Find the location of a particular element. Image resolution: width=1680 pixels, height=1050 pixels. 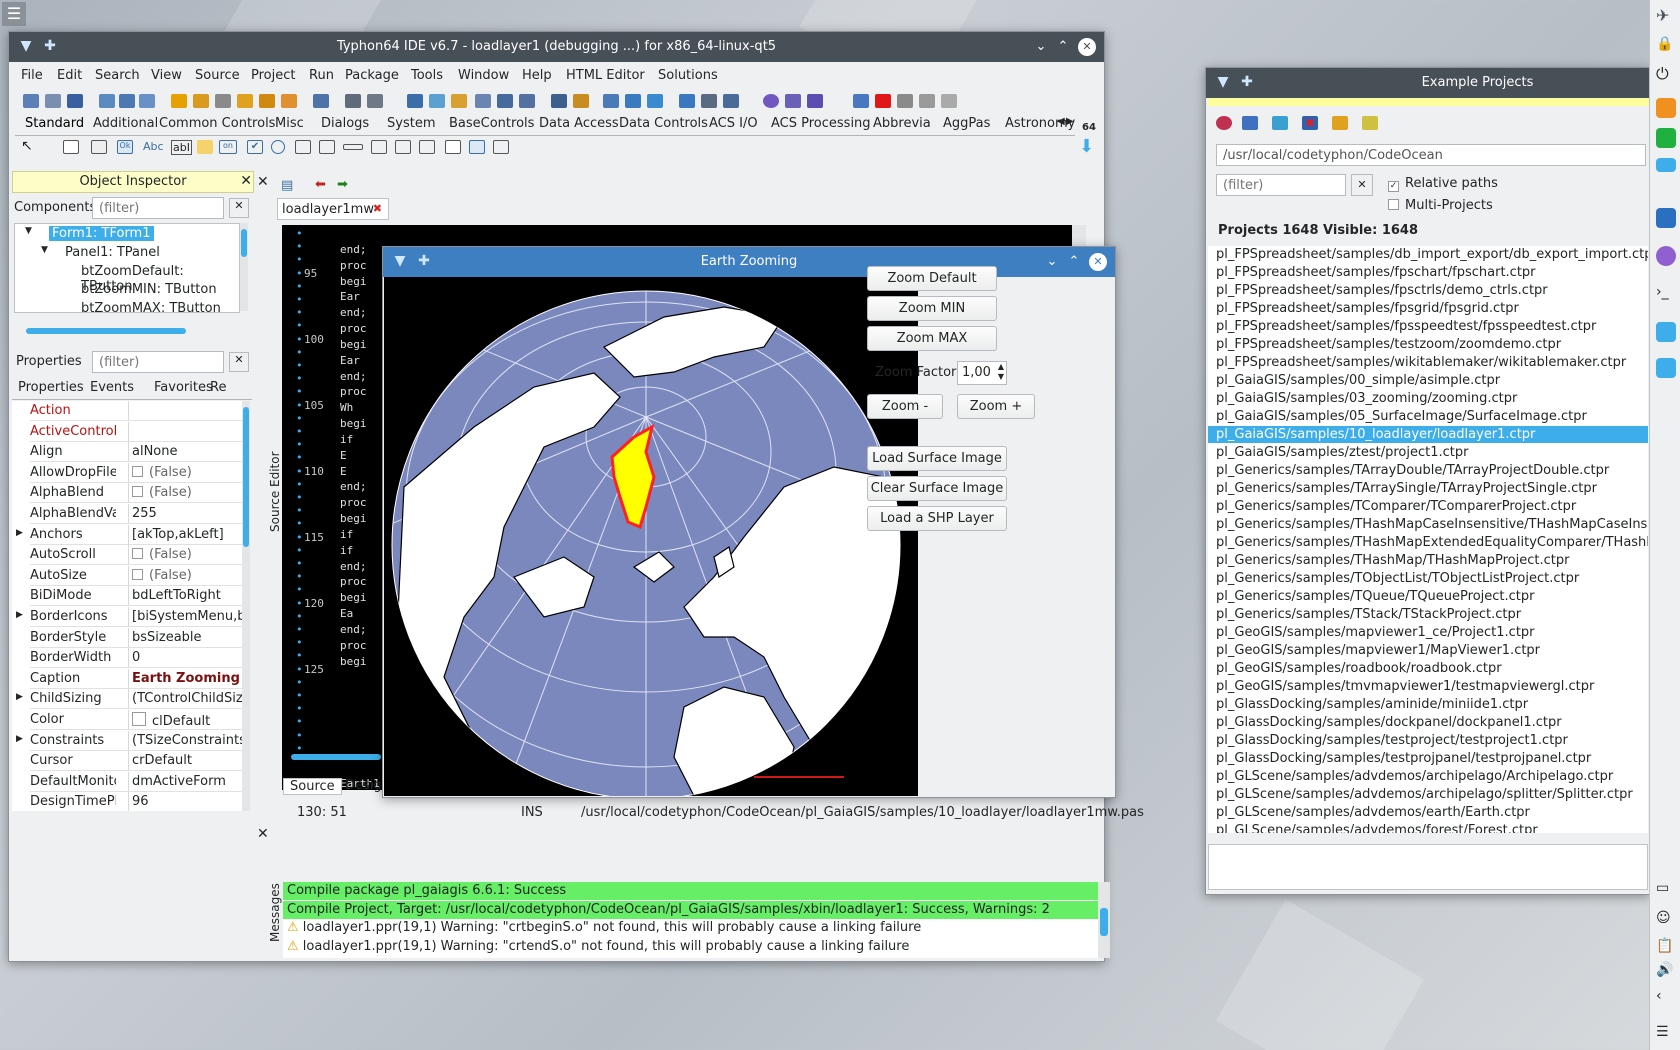

layout-icon is located at coordinates (505, 101).